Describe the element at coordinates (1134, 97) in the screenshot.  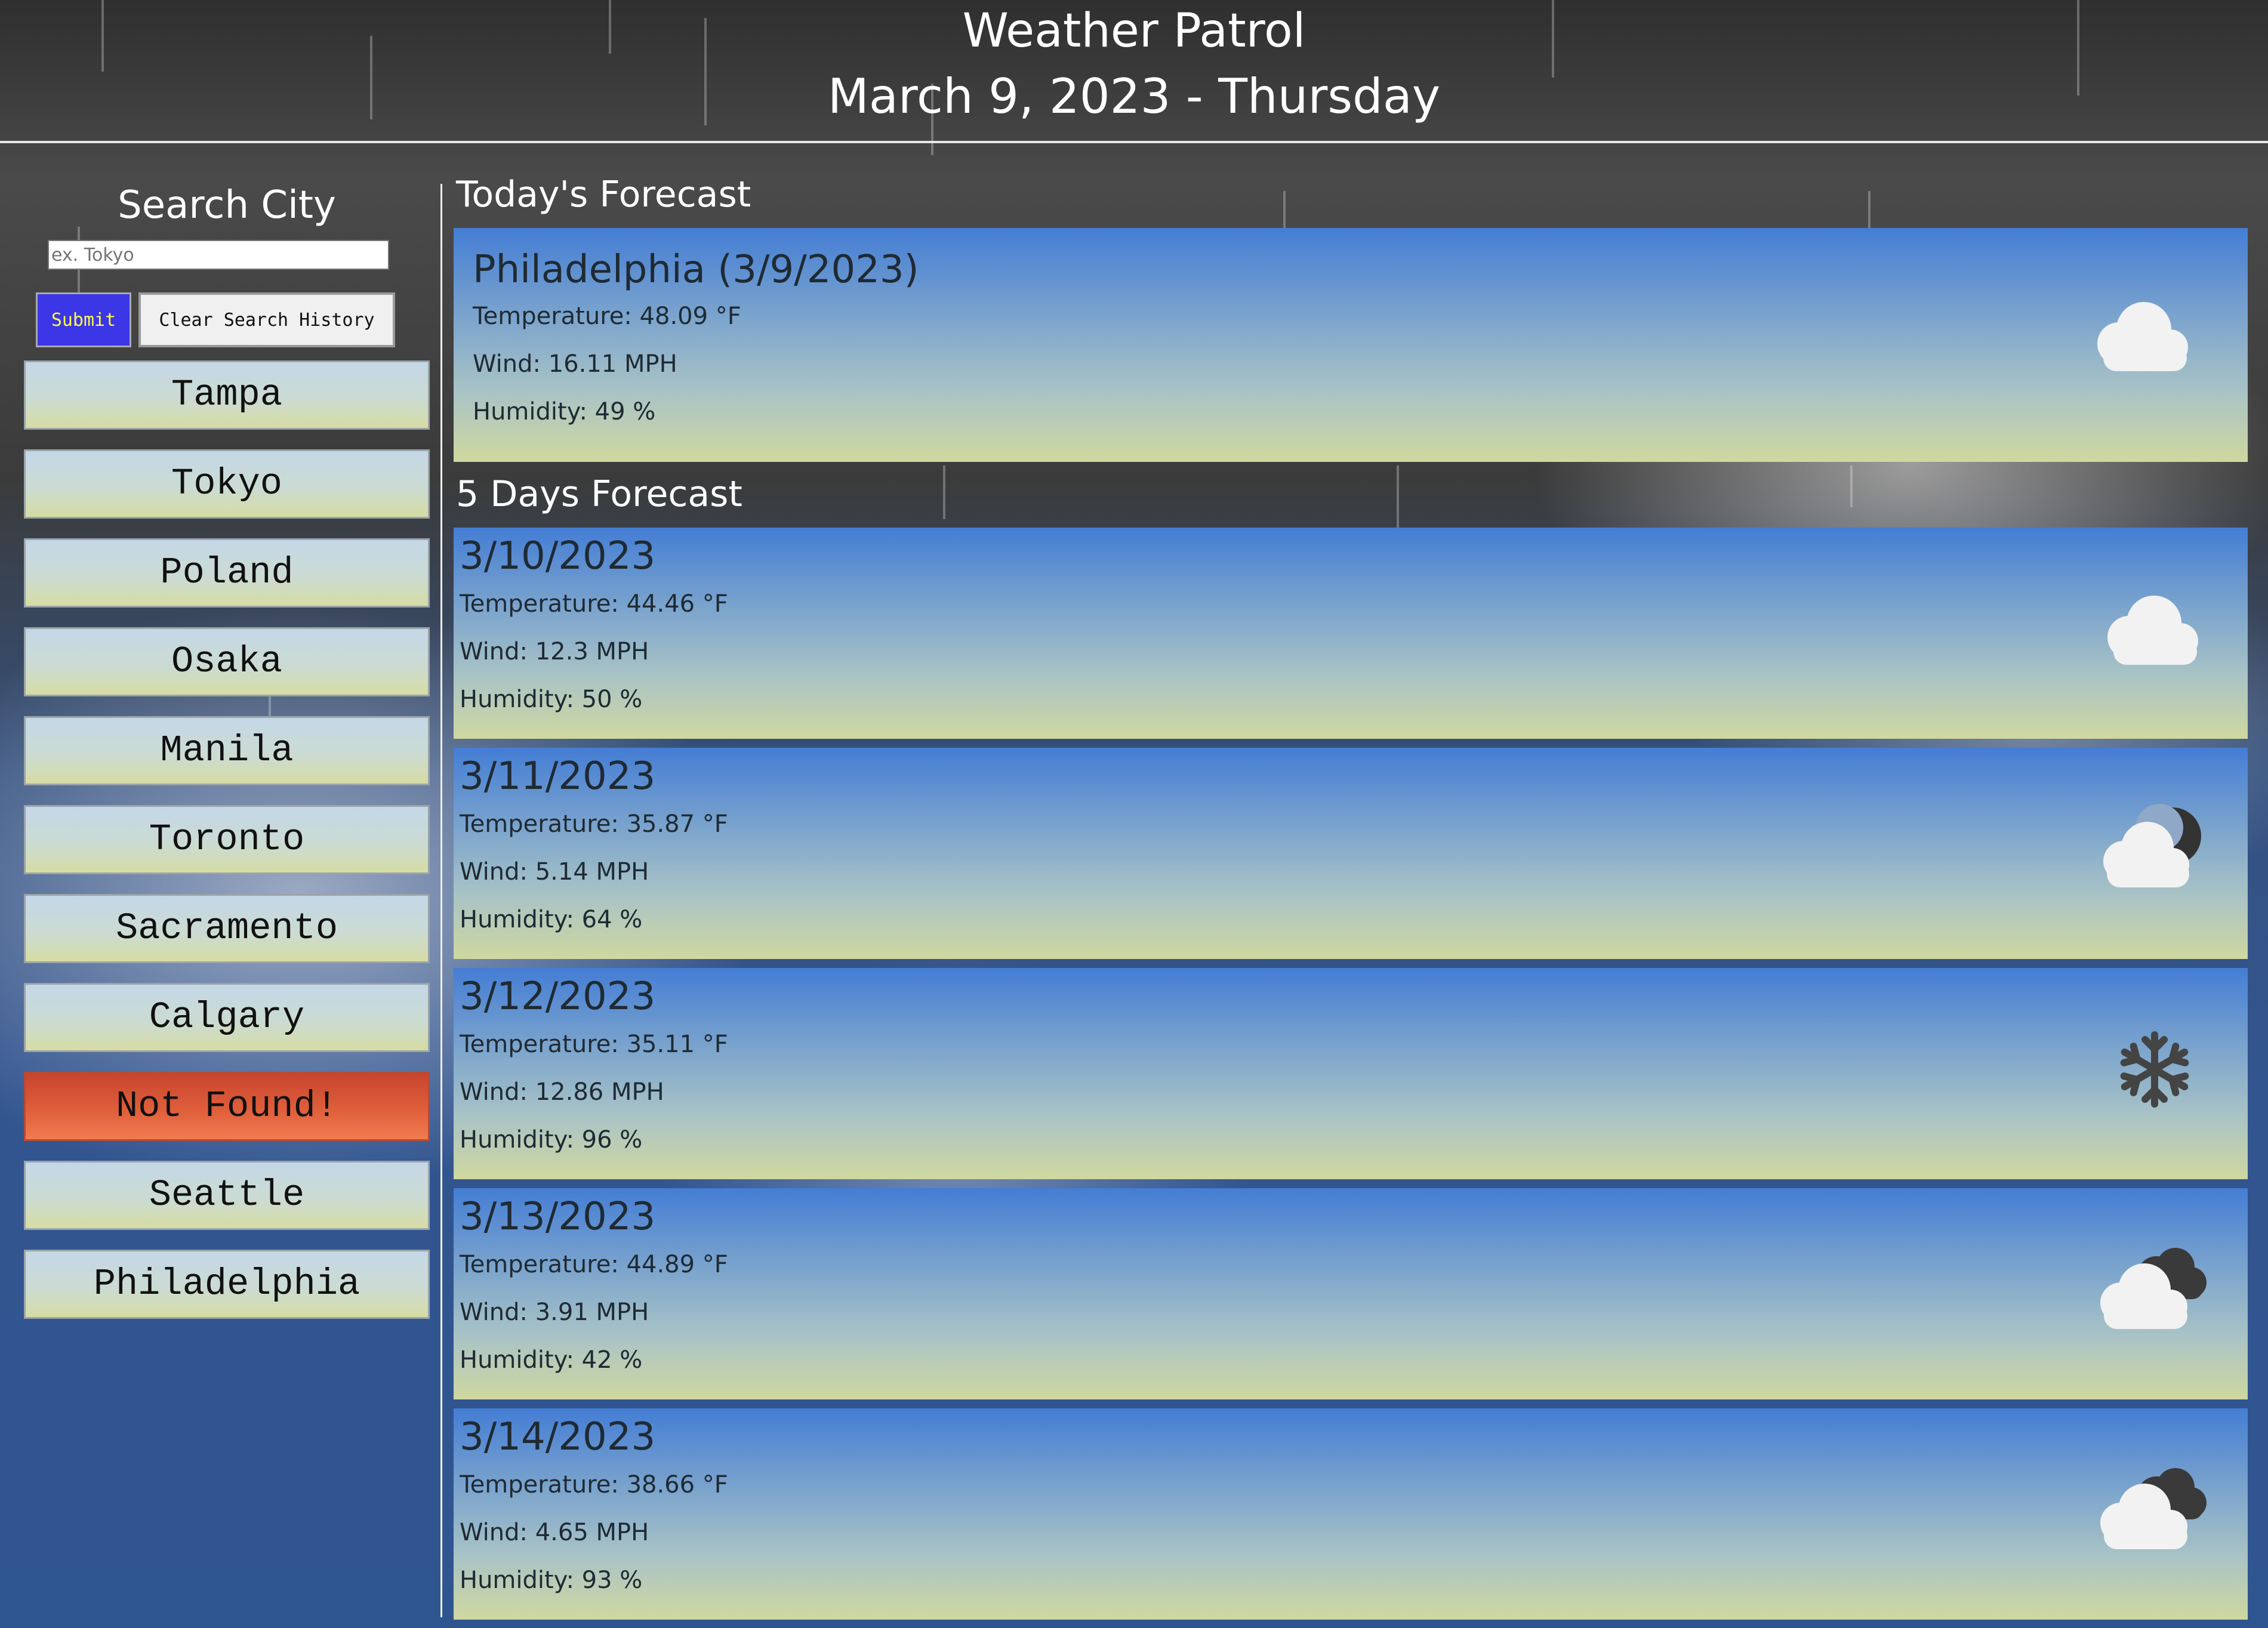
I see `current-date: March 9, 2023 - Thursday` at that location.